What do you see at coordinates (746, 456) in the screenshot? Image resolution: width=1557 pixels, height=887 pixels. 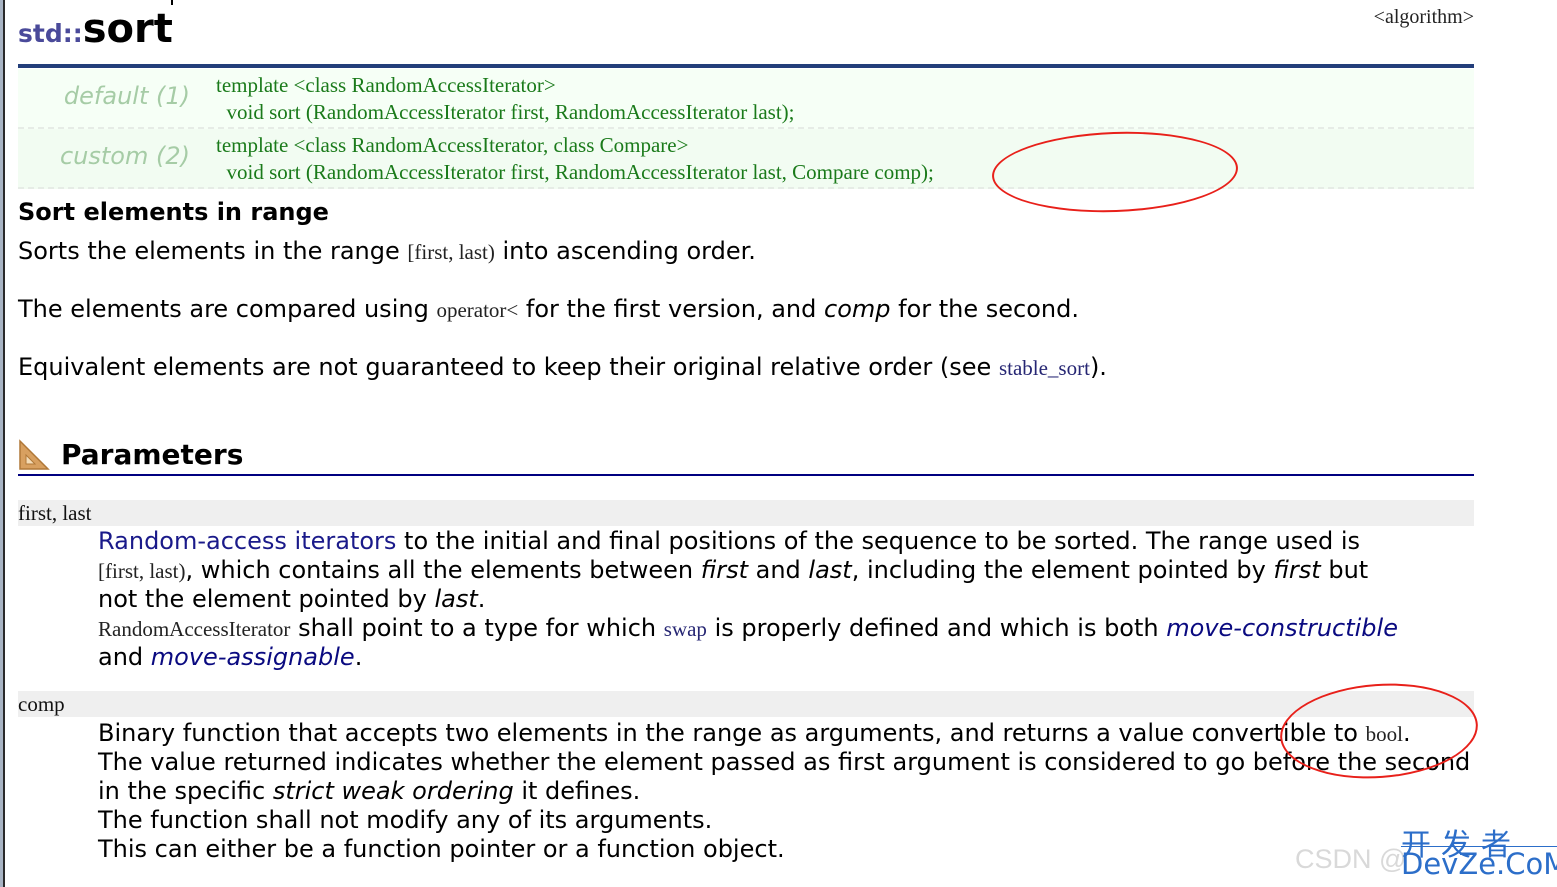 I see `parameters-section-header: Parameters` at bounding box center [746, 456].